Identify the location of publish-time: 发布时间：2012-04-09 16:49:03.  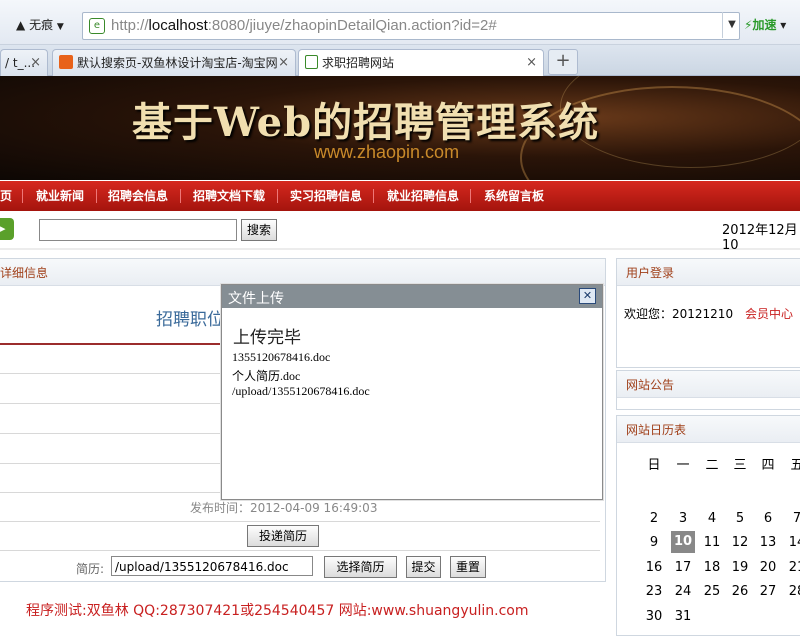
(284, 508).